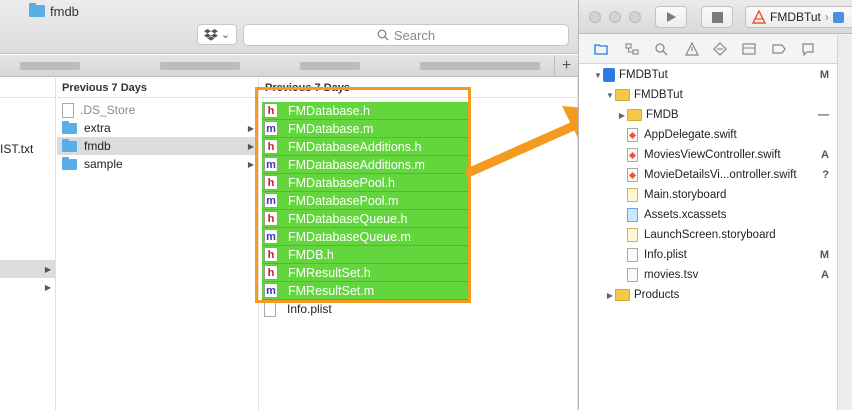  What do you see at coordinates (342, 182) in the screenshot?
I see `file-name: FMDatabasePool.h` at bounding box center [342, 182].